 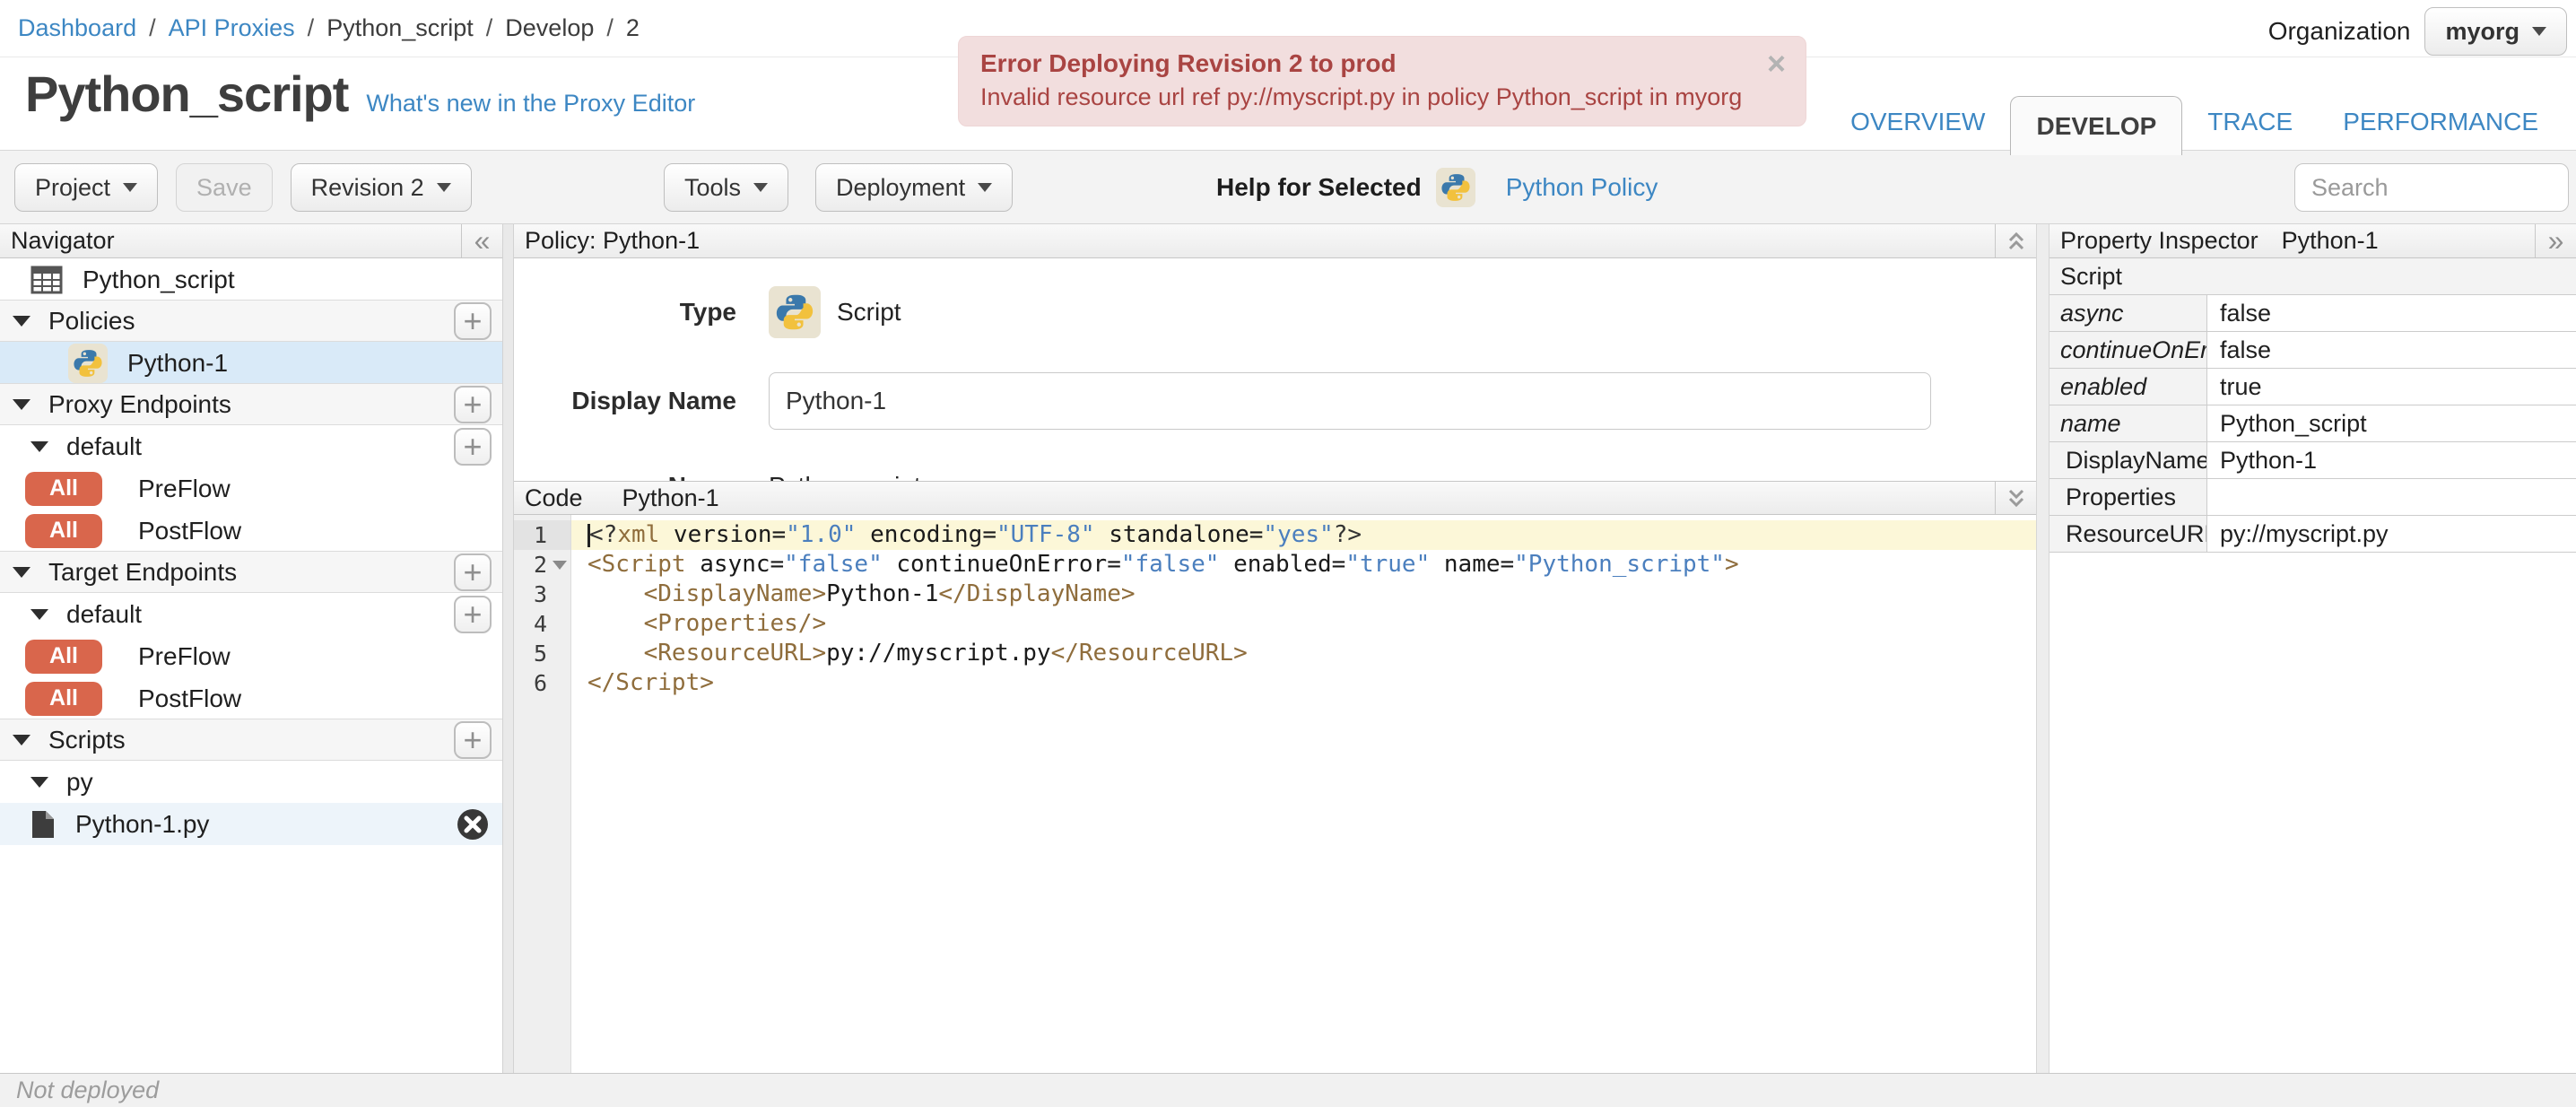 What do you see at coordinates (2042, 648) in the screenshot?
I see `inspector-splitter` at bounding box center [2042, 648].